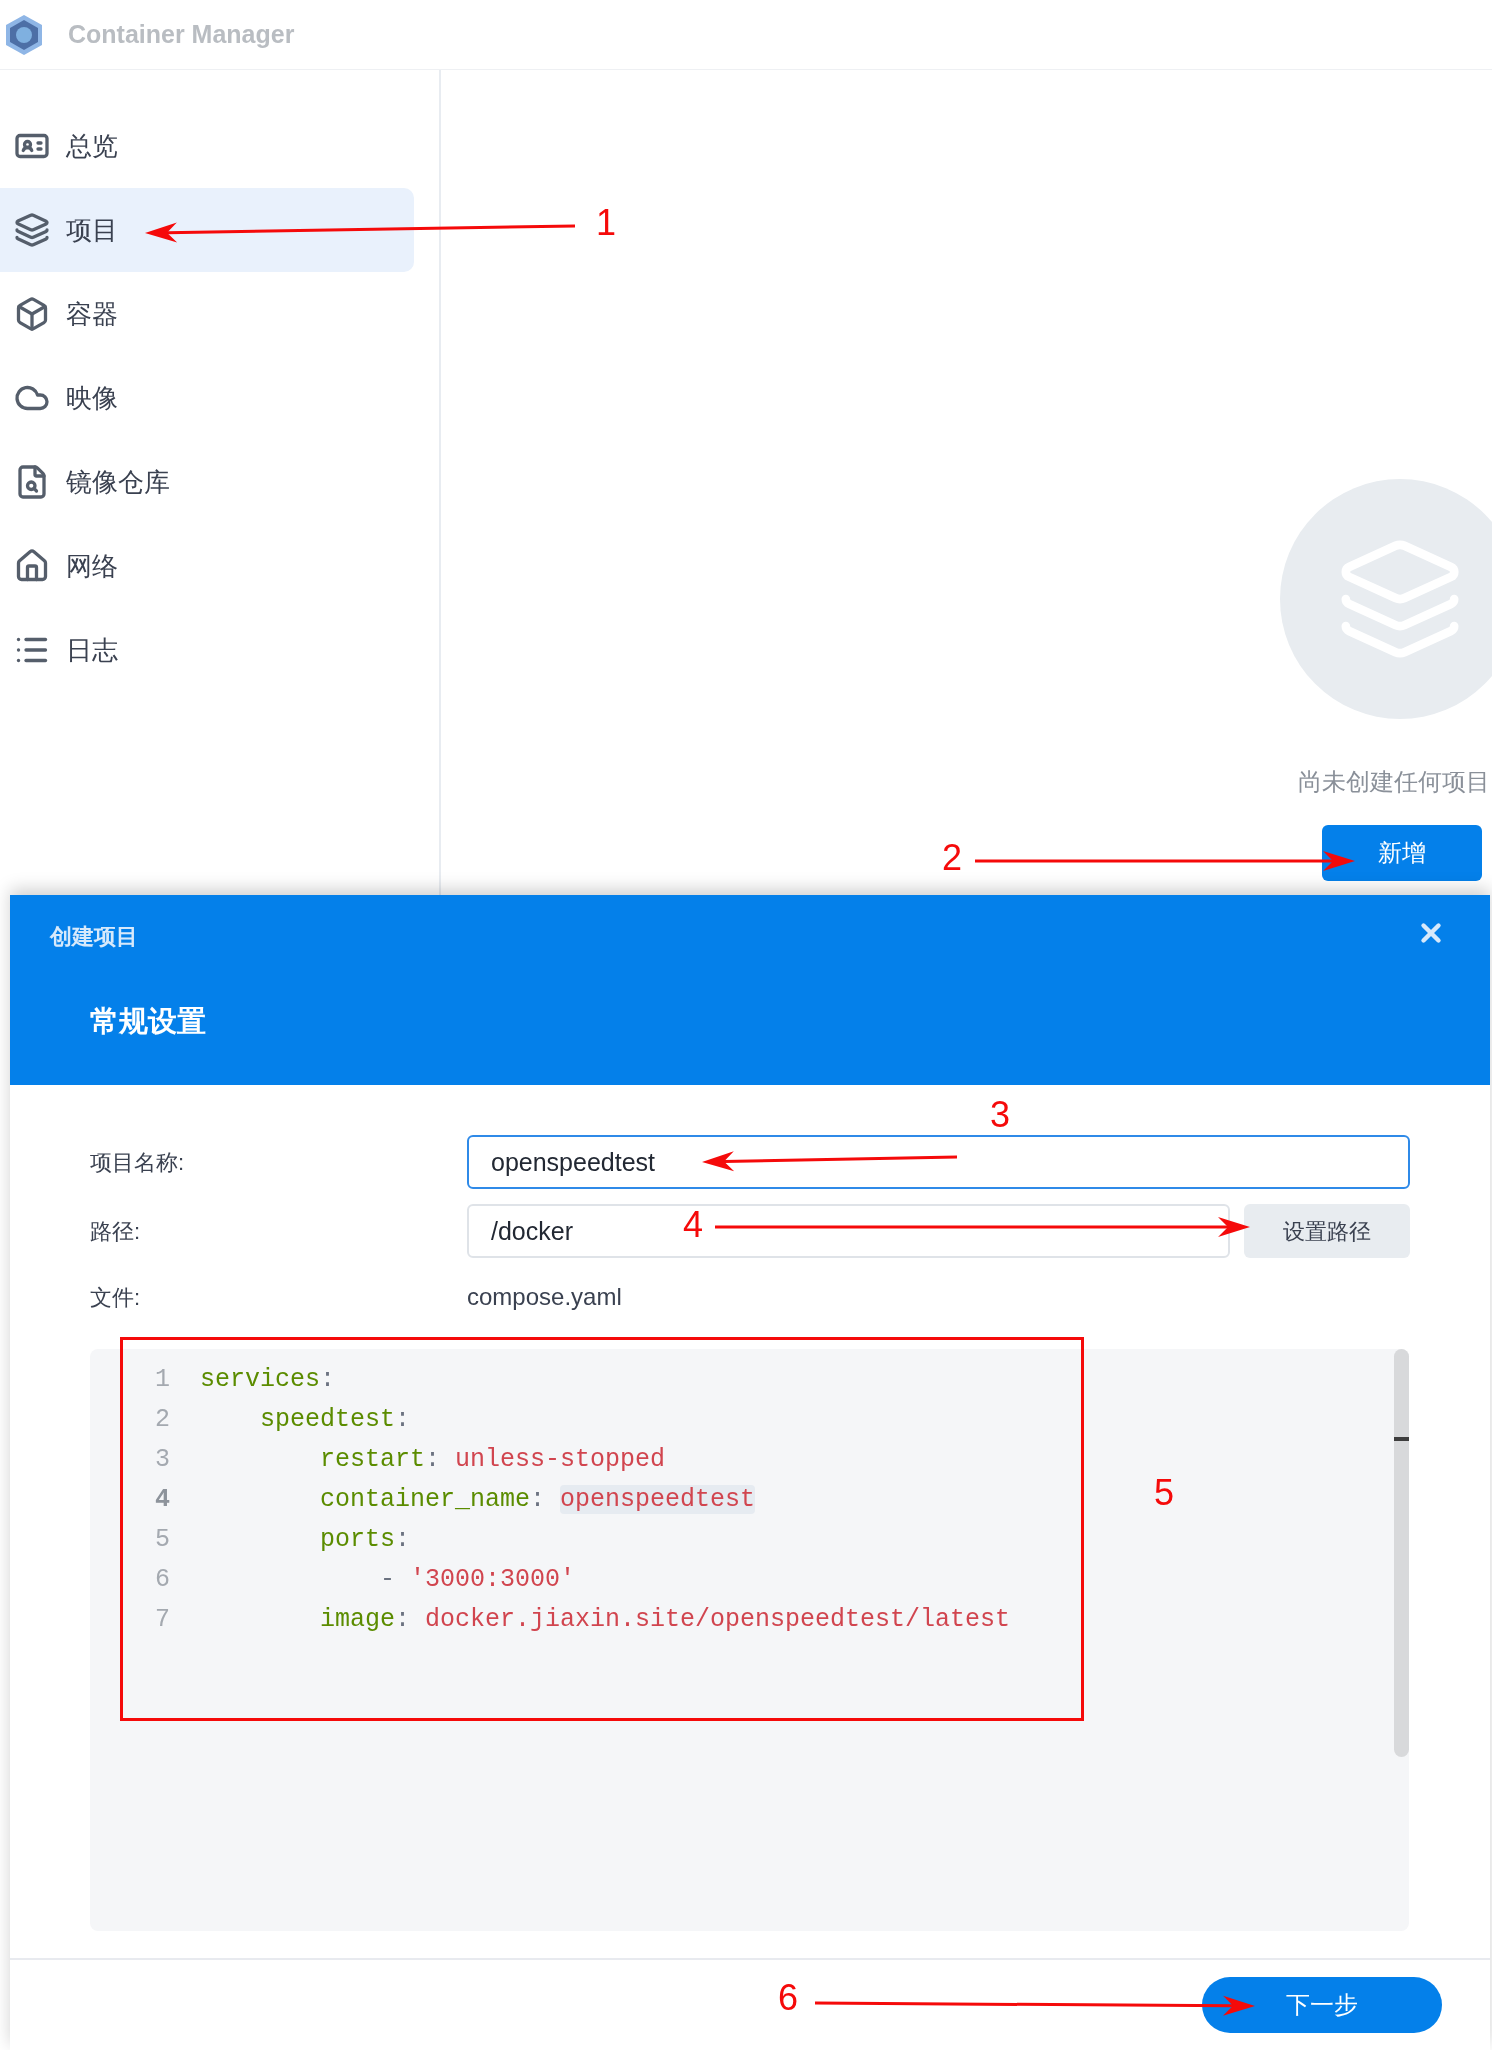 This screenshot has width=1492, height=2050. I want to click on dialog-title: 创建项目, so click(94, 937).